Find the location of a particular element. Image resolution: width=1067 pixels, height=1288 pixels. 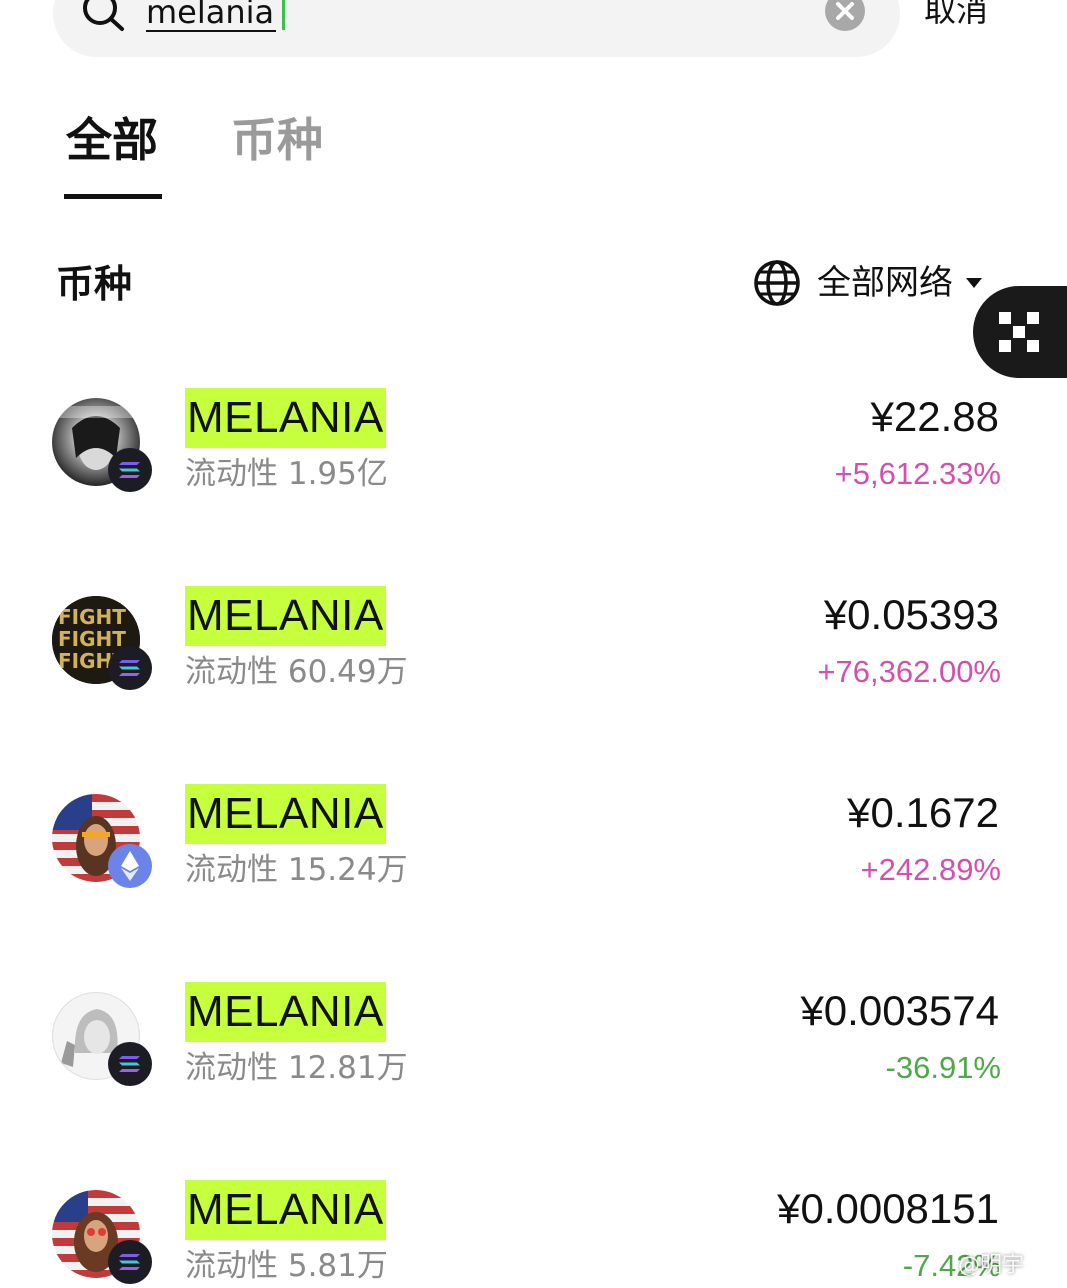

token-change: -36.91% is located at coordinates (943, 1067).